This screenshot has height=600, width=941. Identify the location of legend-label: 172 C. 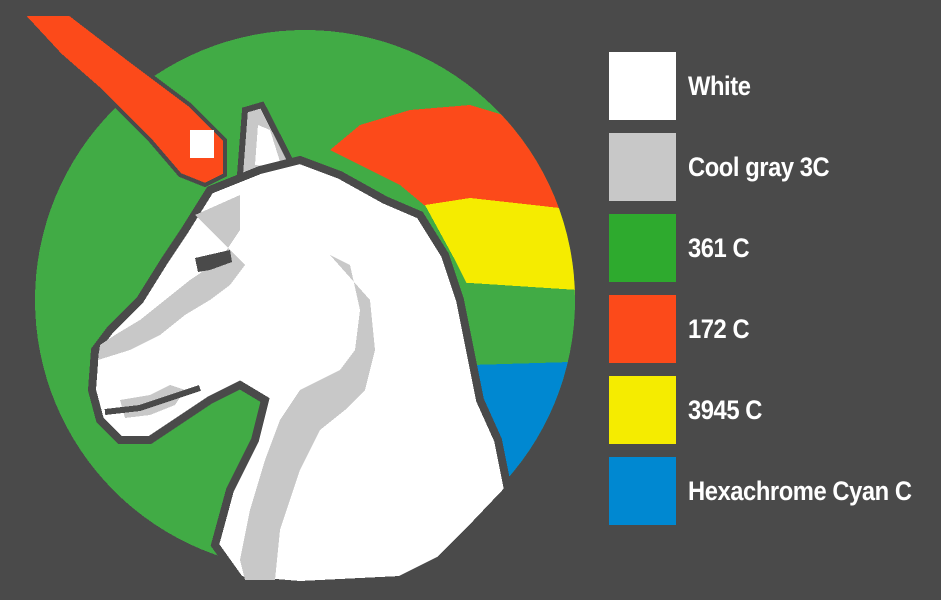
(719, 329).